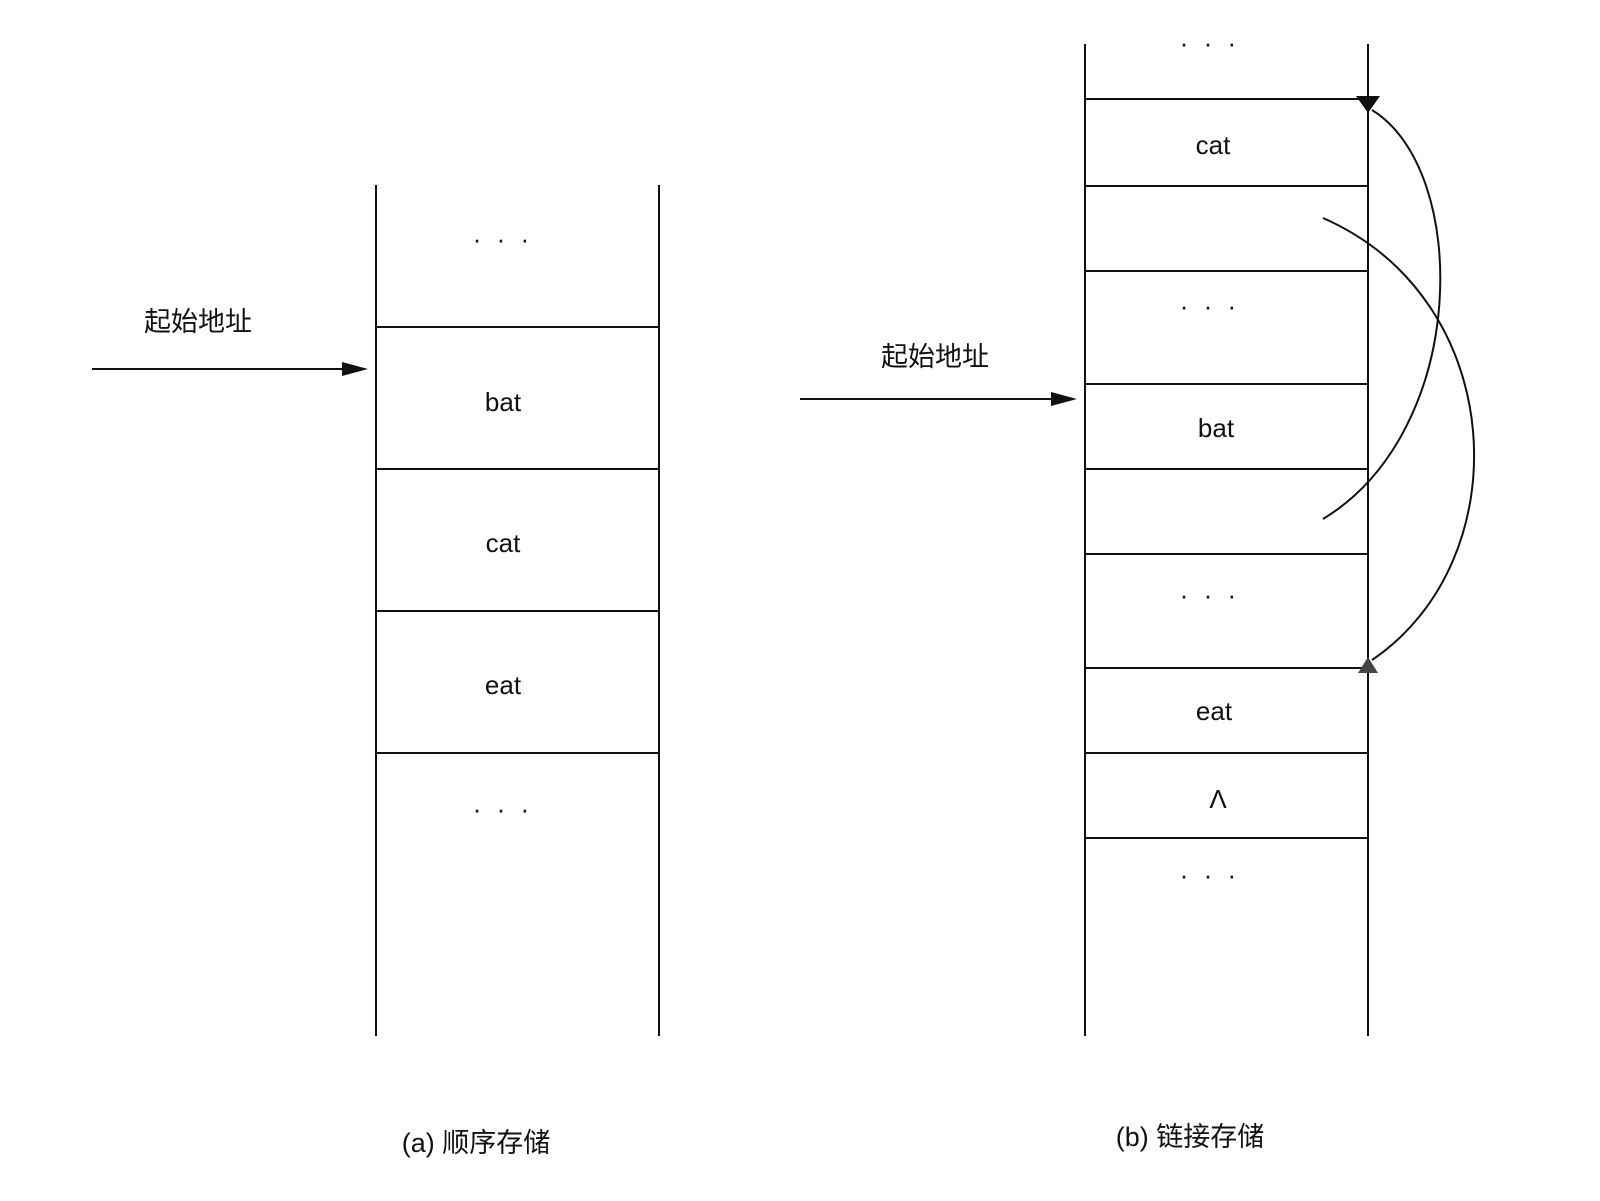  What do you see at coordinates (503, 809) in the screenshot?
I see `seq-cell-4: · · ·` at bounding box center [503, 809].